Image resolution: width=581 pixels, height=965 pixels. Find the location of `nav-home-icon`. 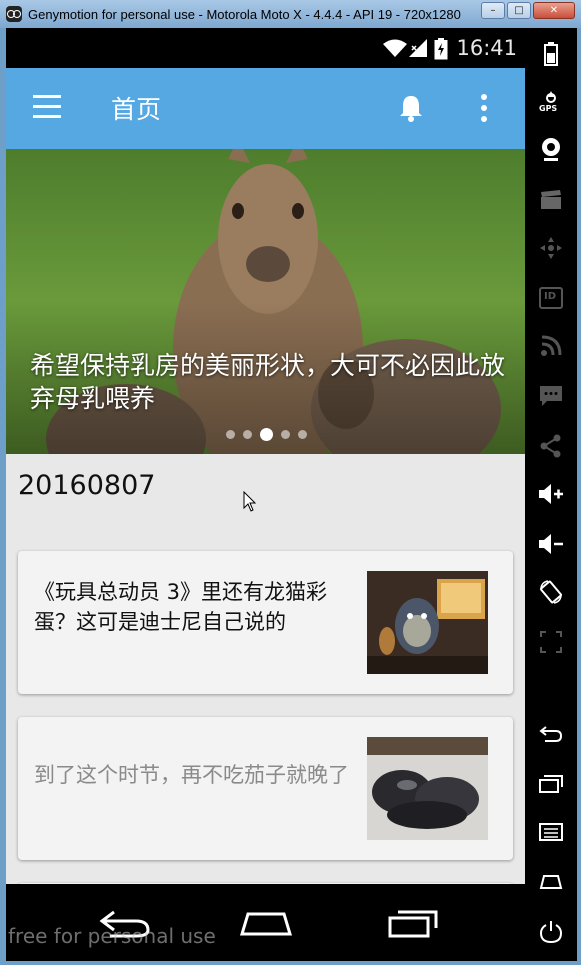

nav-home-icon is located at coordinates (266, 923).